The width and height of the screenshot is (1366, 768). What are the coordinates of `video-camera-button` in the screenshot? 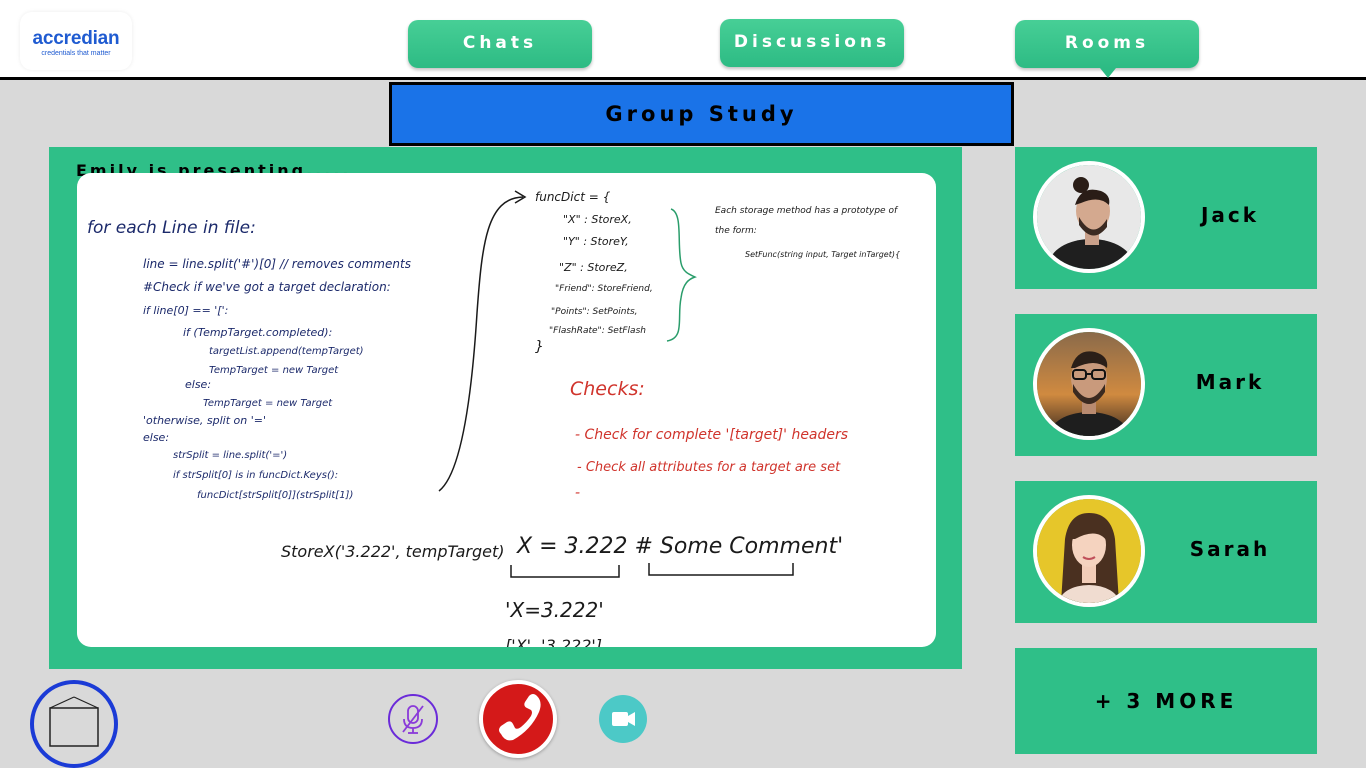 It's located at (623, 719).